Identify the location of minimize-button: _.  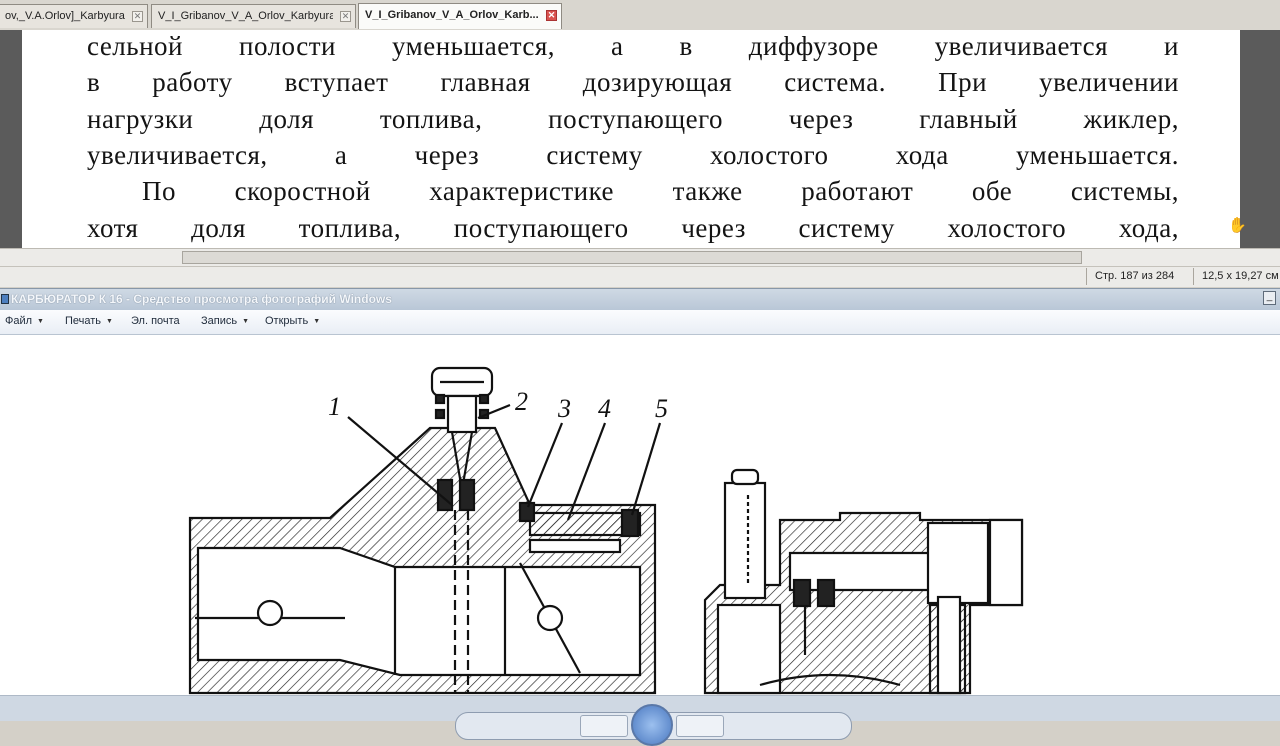
(1269, 298).